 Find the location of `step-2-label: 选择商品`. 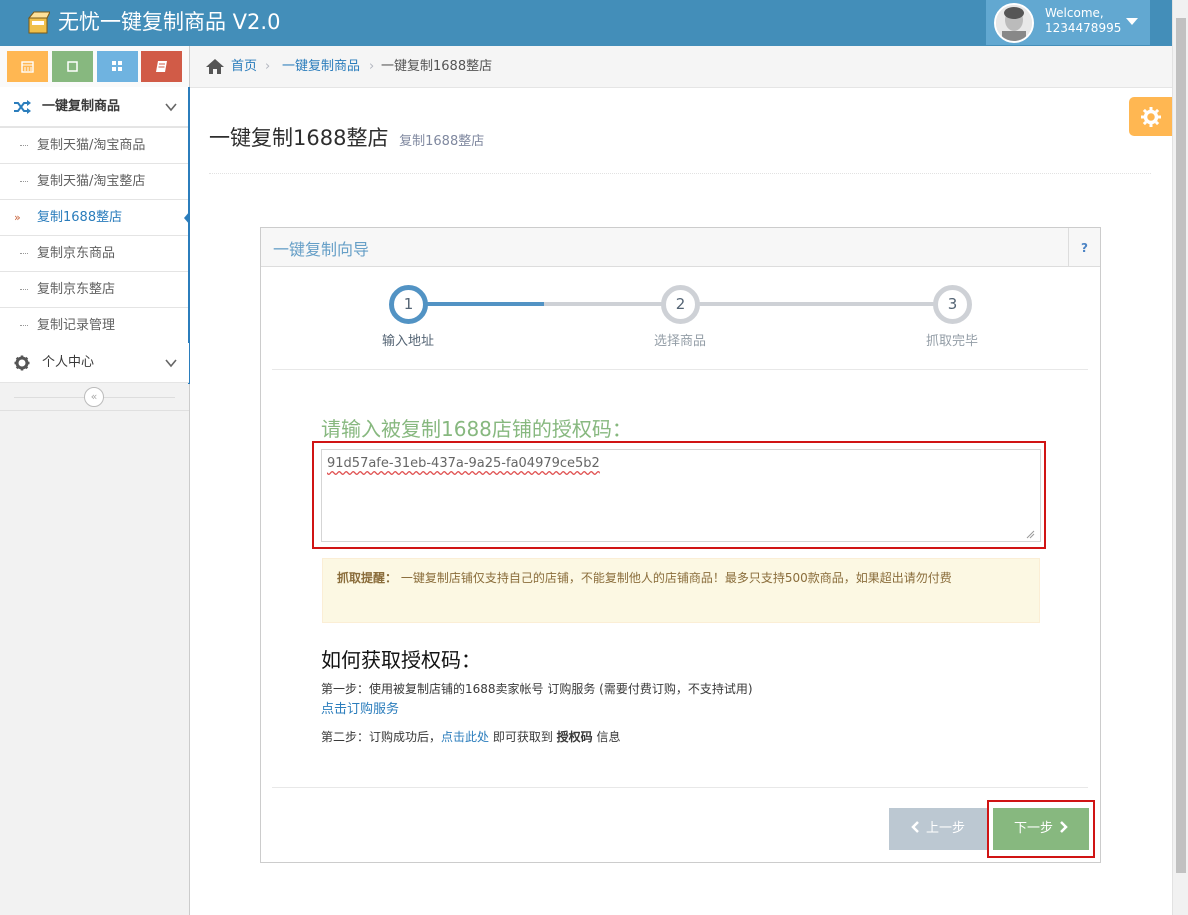

step-2-label: 选择商品 is located at coordinates (679, 341).